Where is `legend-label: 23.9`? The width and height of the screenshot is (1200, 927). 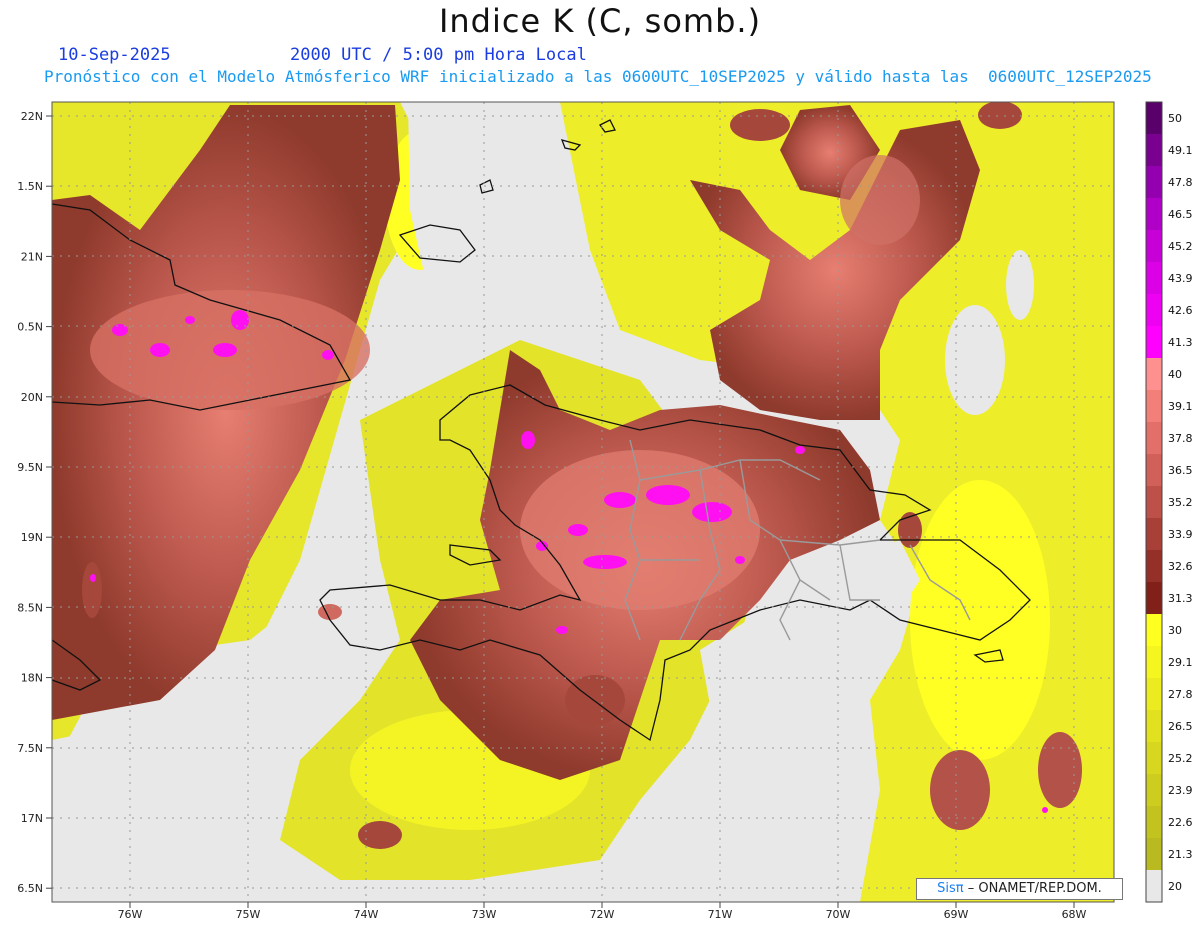
legend-label: 23.9 is located at coordinates (1180, 790).